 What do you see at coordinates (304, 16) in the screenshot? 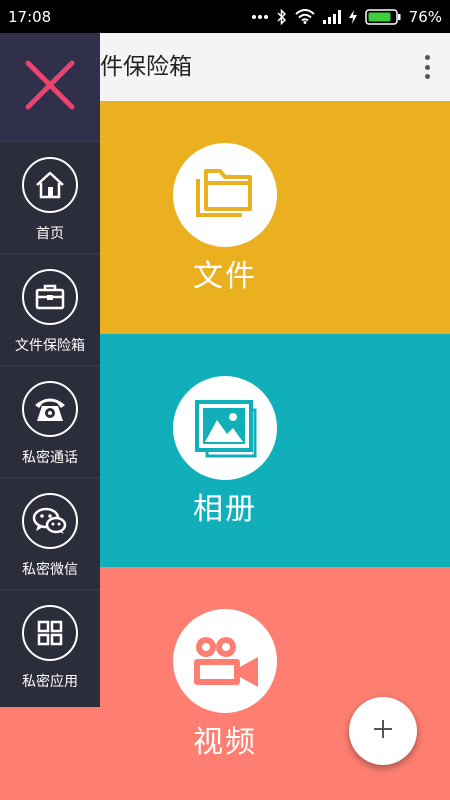
I see `wifi-icon` at bounding box center [304, 16].